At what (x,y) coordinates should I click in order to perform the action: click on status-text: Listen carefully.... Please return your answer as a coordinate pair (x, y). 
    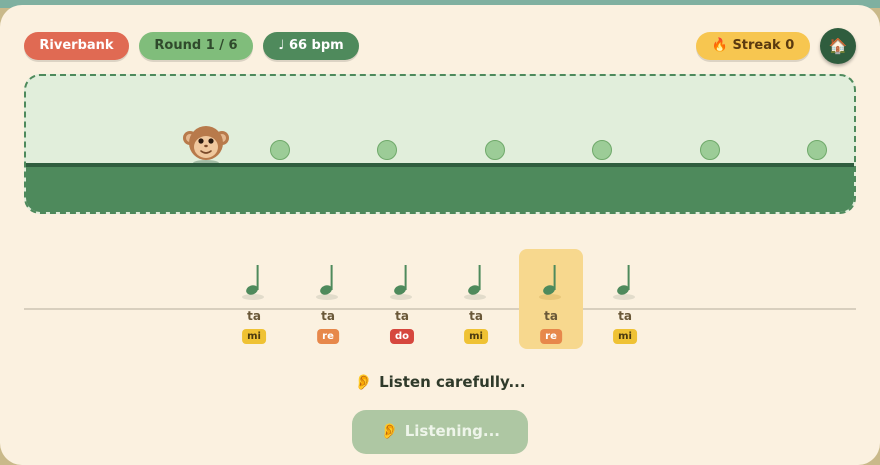
    Looking at the image, I should click on (452, 382).